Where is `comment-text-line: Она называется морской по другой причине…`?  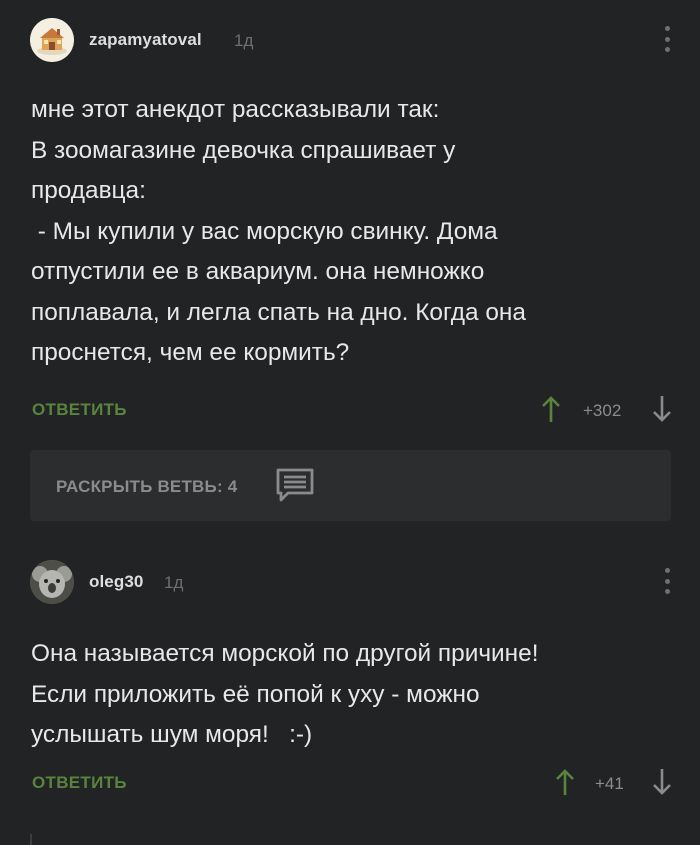
comment-text-line: Она называется морской по другой причине… is located at coordinates (285, 653).